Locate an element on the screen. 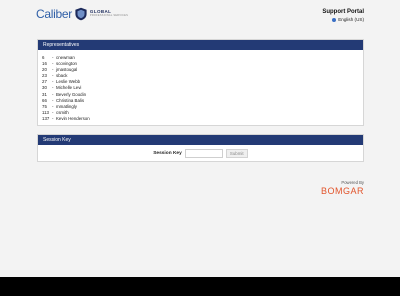 The image size is (400, 296). session-key-label: Session Key is located at coordinates (167, 153).